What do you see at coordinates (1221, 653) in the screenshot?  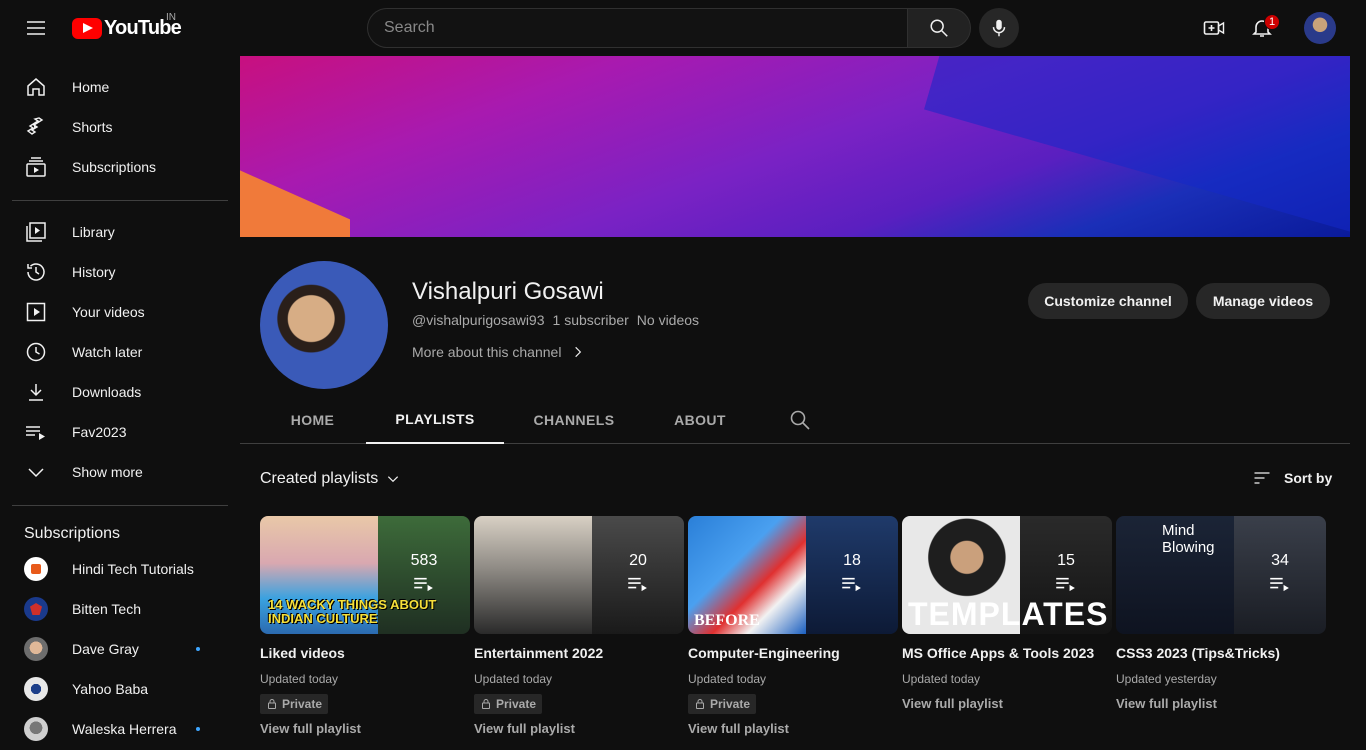 I see `playlist-title: CSS3 2023 (Tips&Tricks)` at bounding box center [1221, 653].